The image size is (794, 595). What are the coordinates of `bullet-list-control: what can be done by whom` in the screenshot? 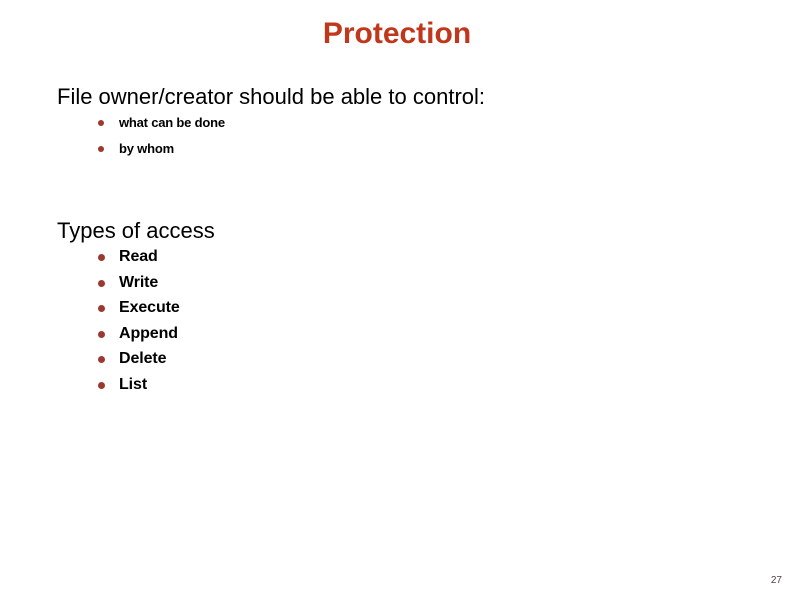 It's located at (407, 136).